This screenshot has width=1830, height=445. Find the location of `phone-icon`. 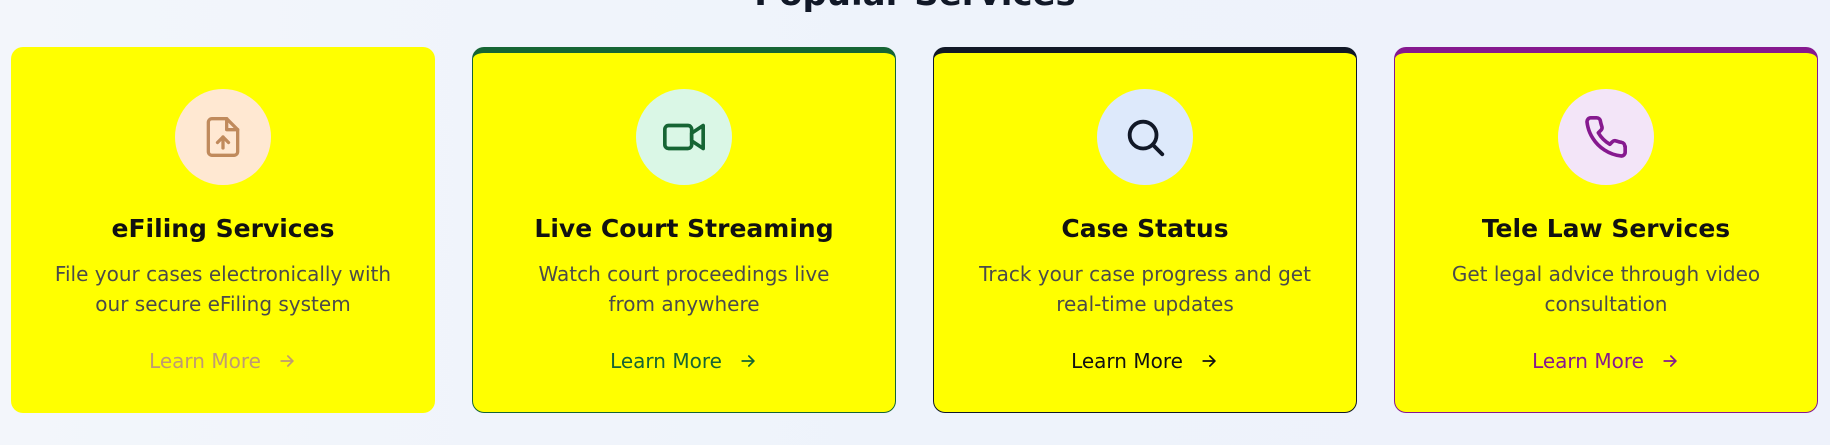

phone-icon is located at coordinates (1606, 137).